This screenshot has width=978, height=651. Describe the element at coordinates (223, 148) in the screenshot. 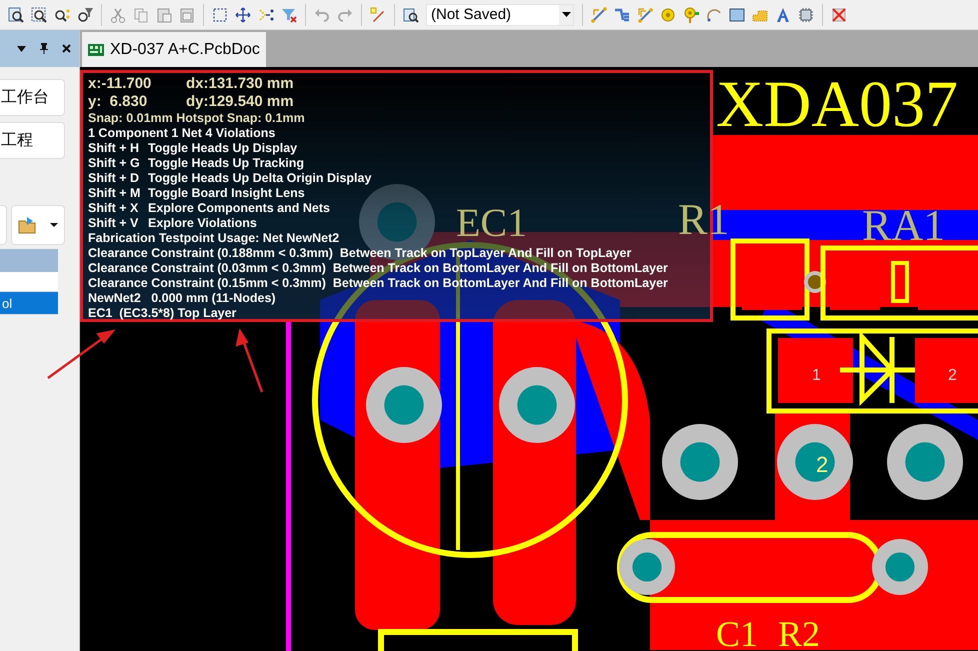

I see `shortcut-description: Toggle Heads Up Display` at that location.